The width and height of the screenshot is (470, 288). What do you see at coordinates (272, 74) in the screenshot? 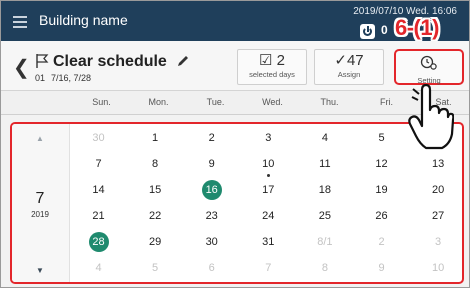
I see `selected-days-label: selected days` at bounding box center [272, 74].